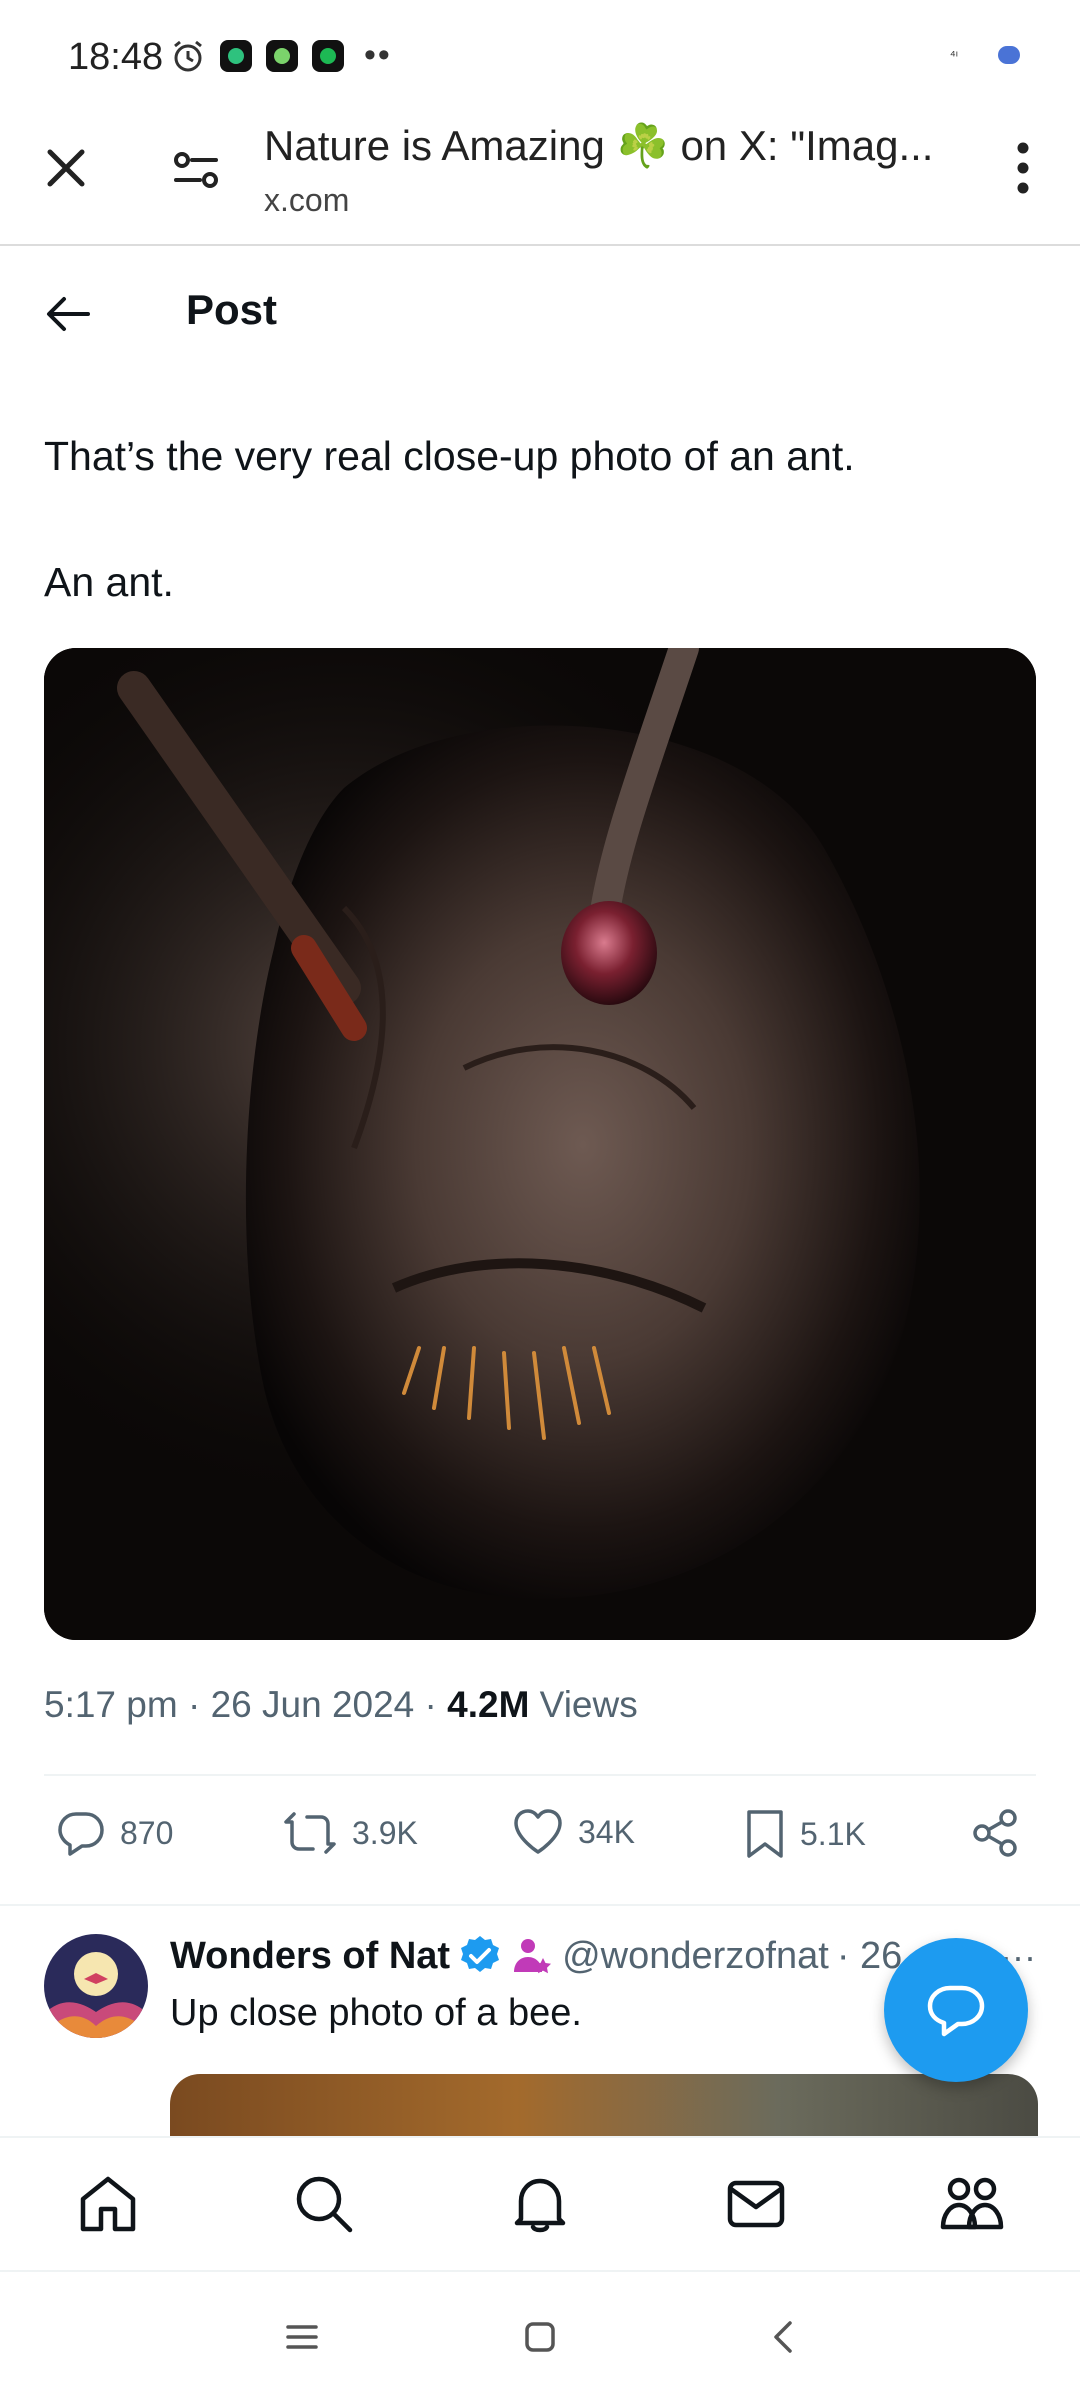 The width and height of the screenshot is (1080, 2400). I want to click on tweet-text-line: An ant., so click(109, 582).